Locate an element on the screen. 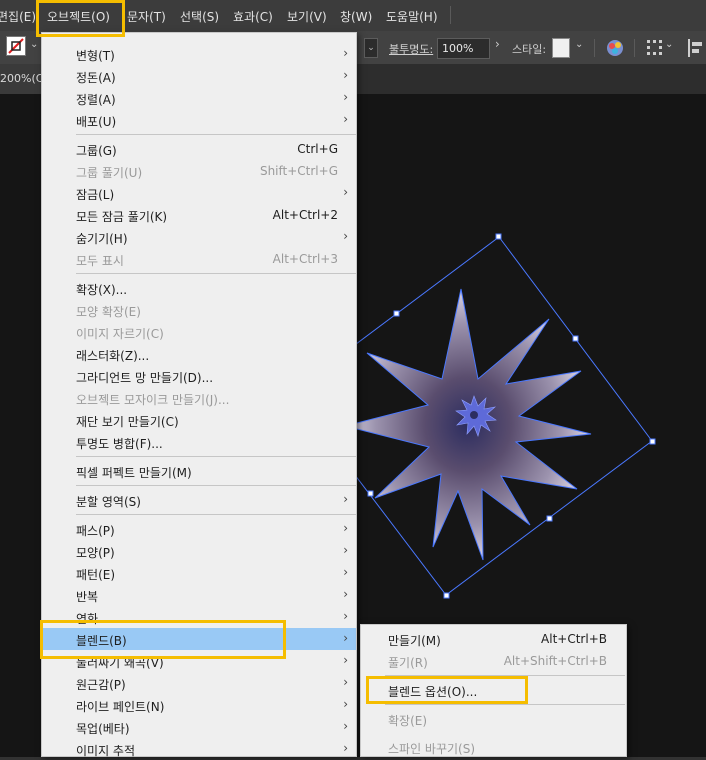  menu-item-distribute: 배포(U) › is located at coordinates (199, 120).